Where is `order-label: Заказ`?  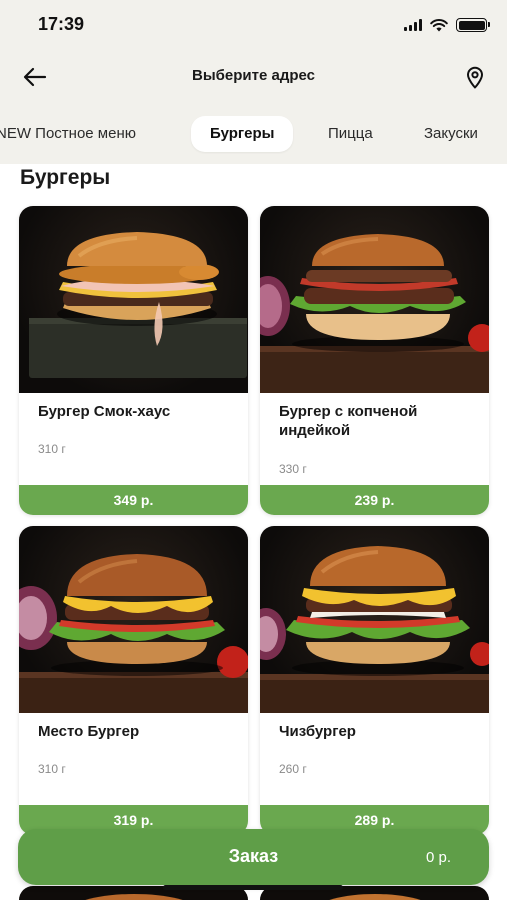 order-label: Заказ is located at coordinates (253, 856).